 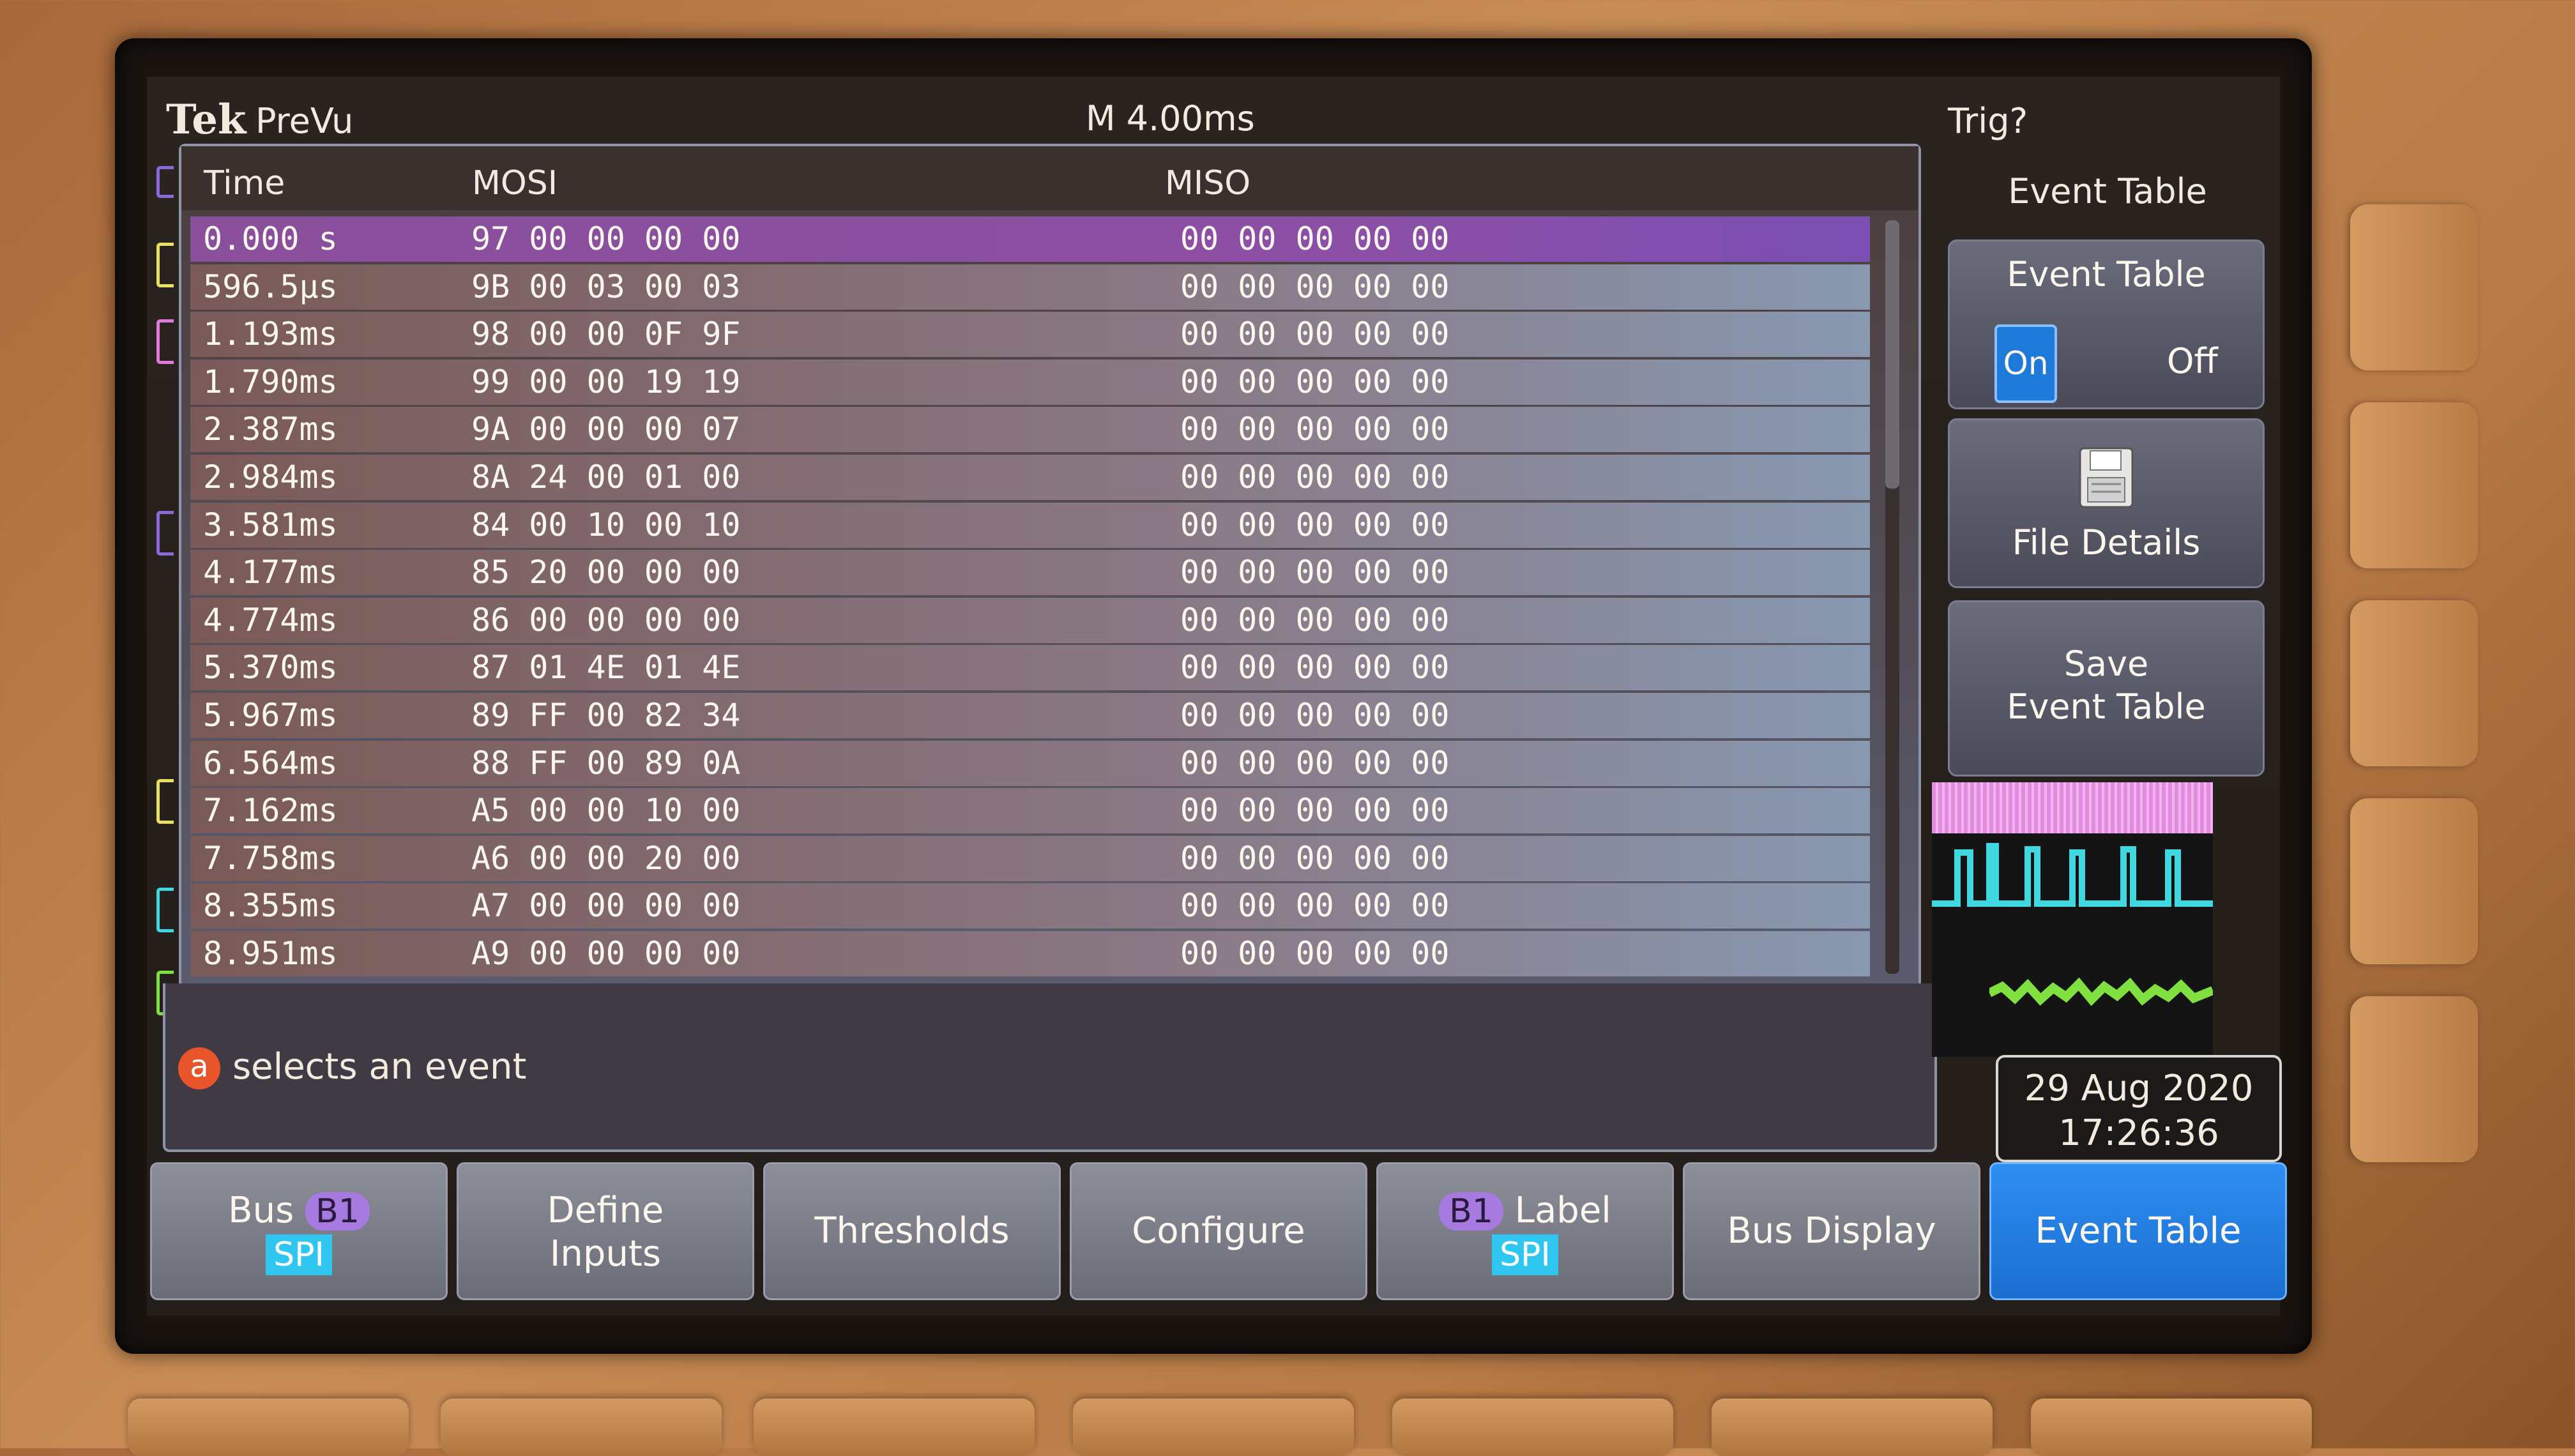 What do you see at coordinates (1030, 620) in the screenshot?
I see `table-row: 4.774ms 86 00 00 00 00 00 00 00 00 00` at bounding box center [1030, 620].